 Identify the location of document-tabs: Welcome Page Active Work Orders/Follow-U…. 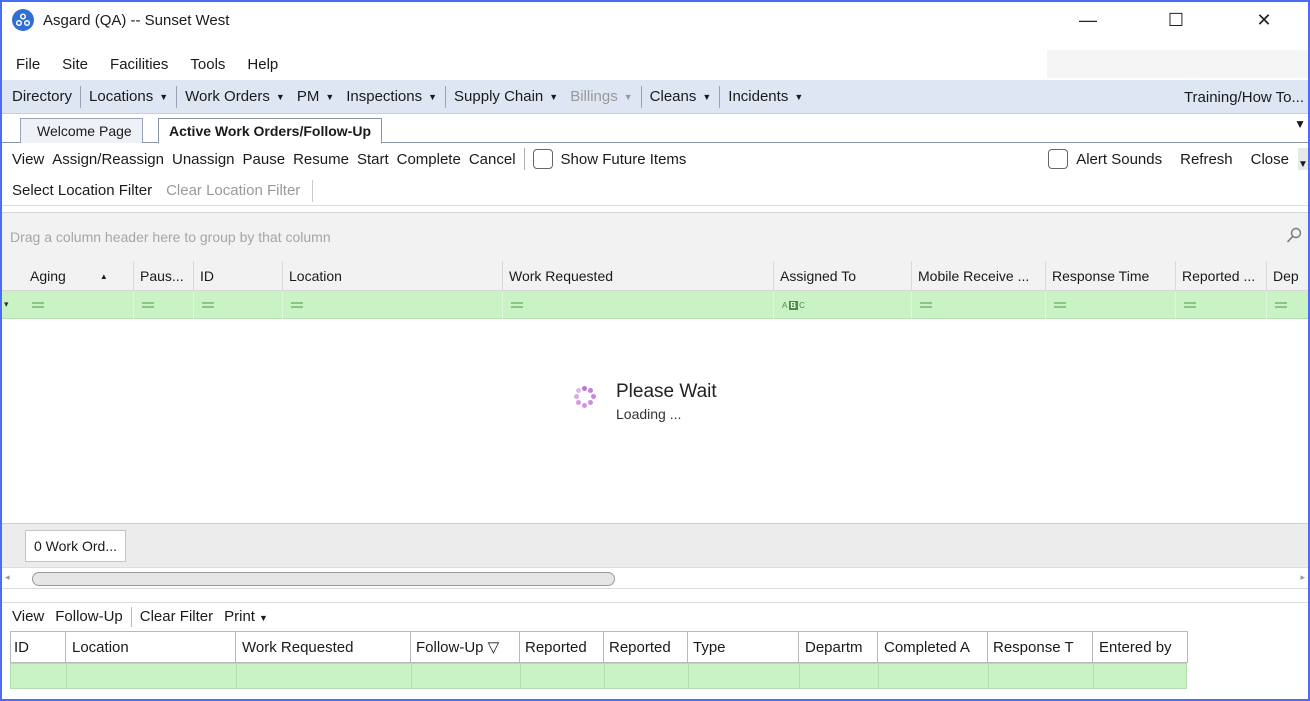
(655, 129).